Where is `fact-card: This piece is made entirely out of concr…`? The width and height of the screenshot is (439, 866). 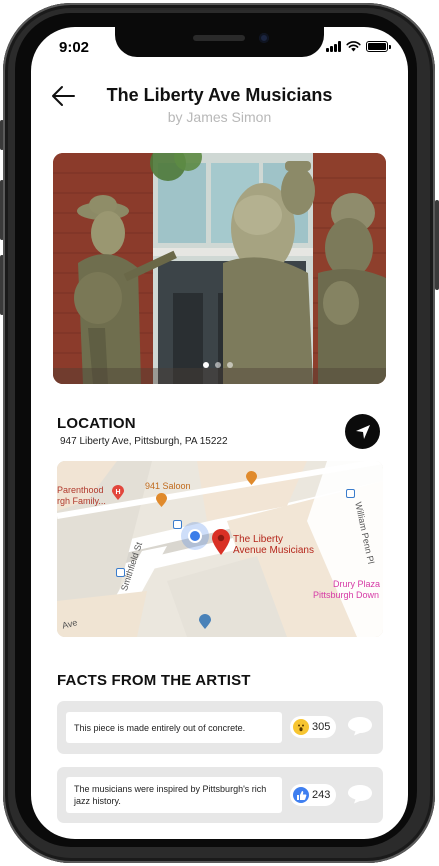
fact-card: This piece is made entirely out of concr… is located at coordinates (220, 727).